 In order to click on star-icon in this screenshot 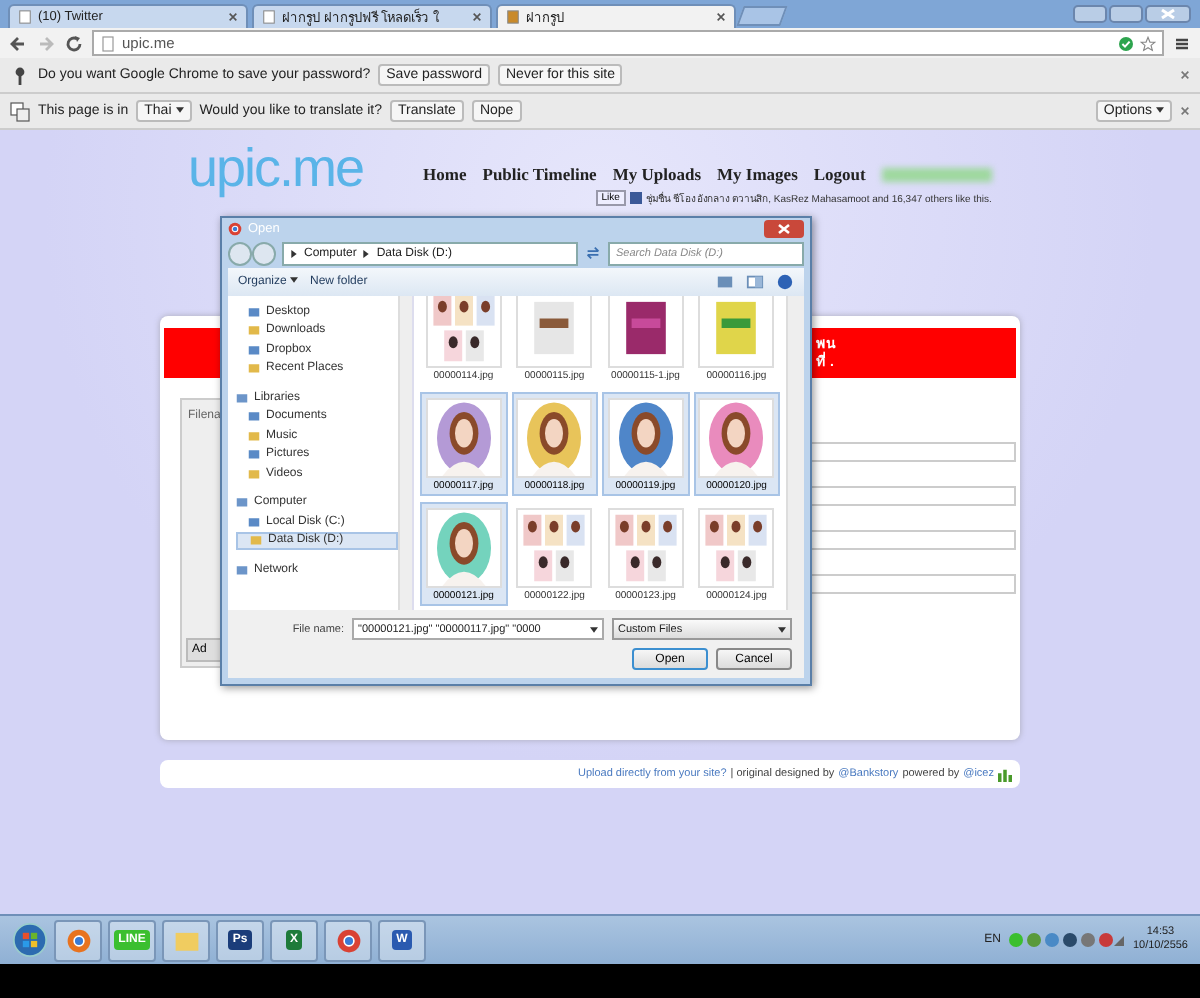, I will do `click(1148, 43)`.